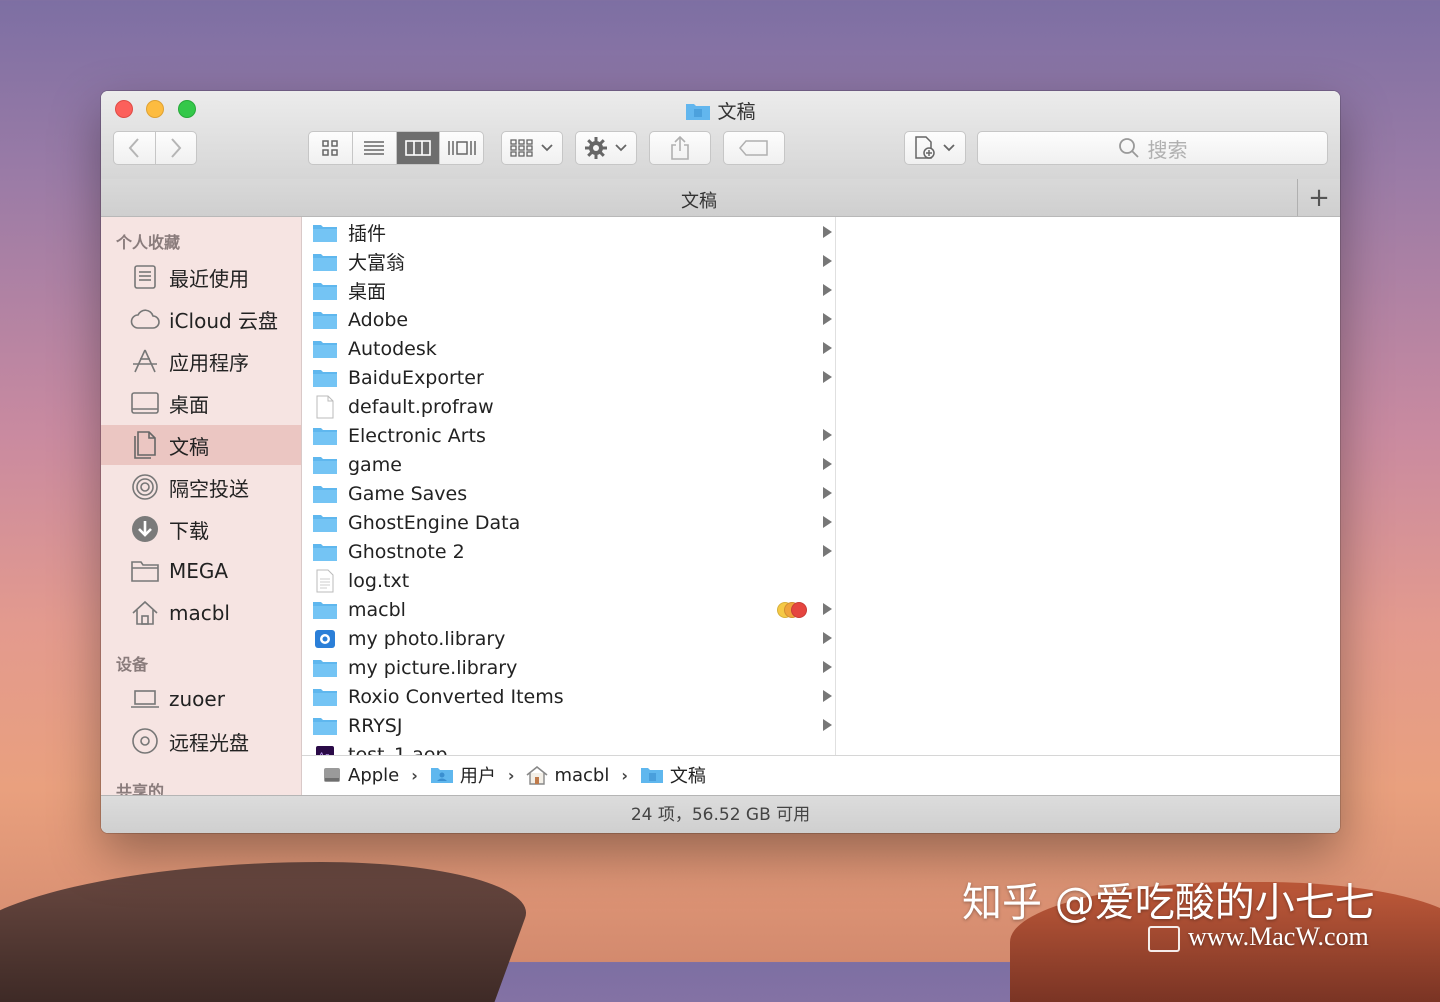  What do you see at coordinates (582, 775) in the screenshot?
I see `path-segment-label: macbl` at bounding box center [582, 775].